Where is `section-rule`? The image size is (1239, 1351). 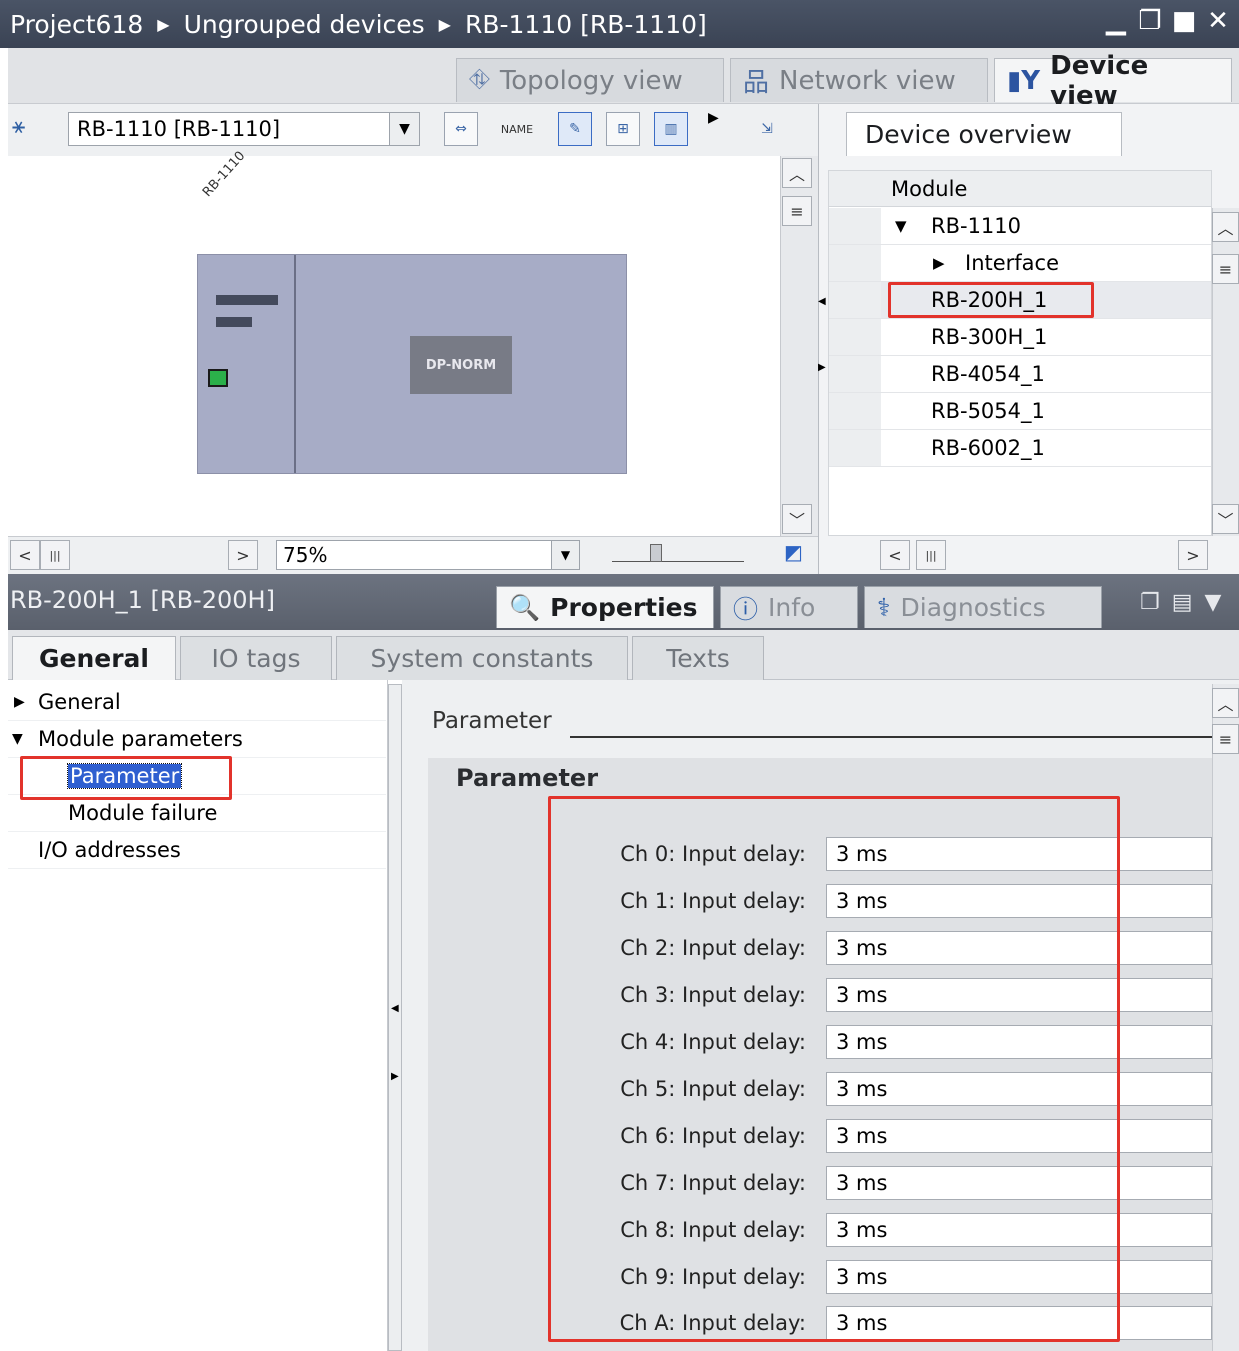
section-rule is located at coordinates (891, 737).